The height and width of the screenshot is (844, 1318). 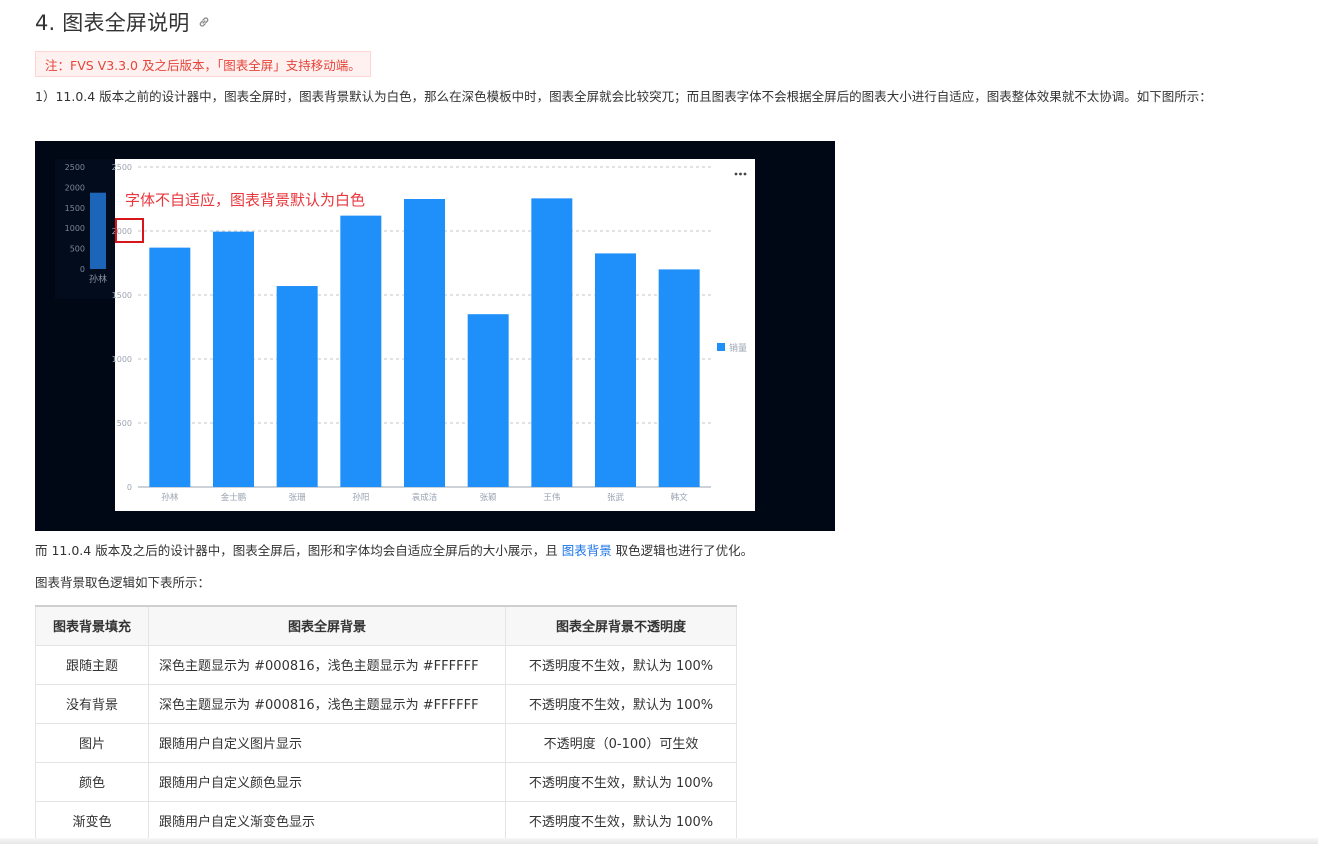 What do you see at coordinates (738, 348) in the screenshot?
I see `legend-label: 销量` at bounding box center [738, 348].